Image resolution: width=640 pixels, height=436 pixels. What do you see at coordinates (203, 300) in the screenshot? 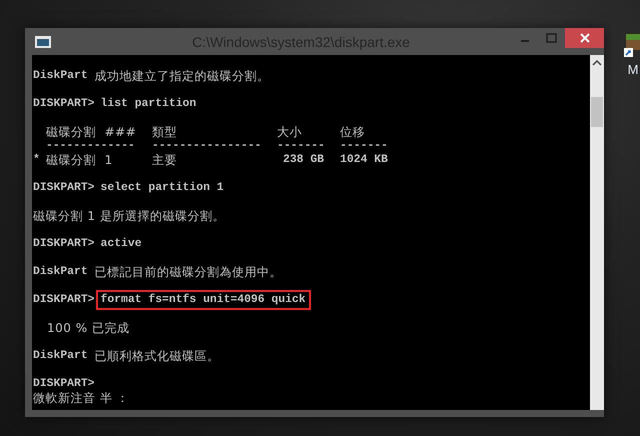
I see `highlighted-command: format fs=ntfs unit=4096 quick` at bounding box center [203, 300].